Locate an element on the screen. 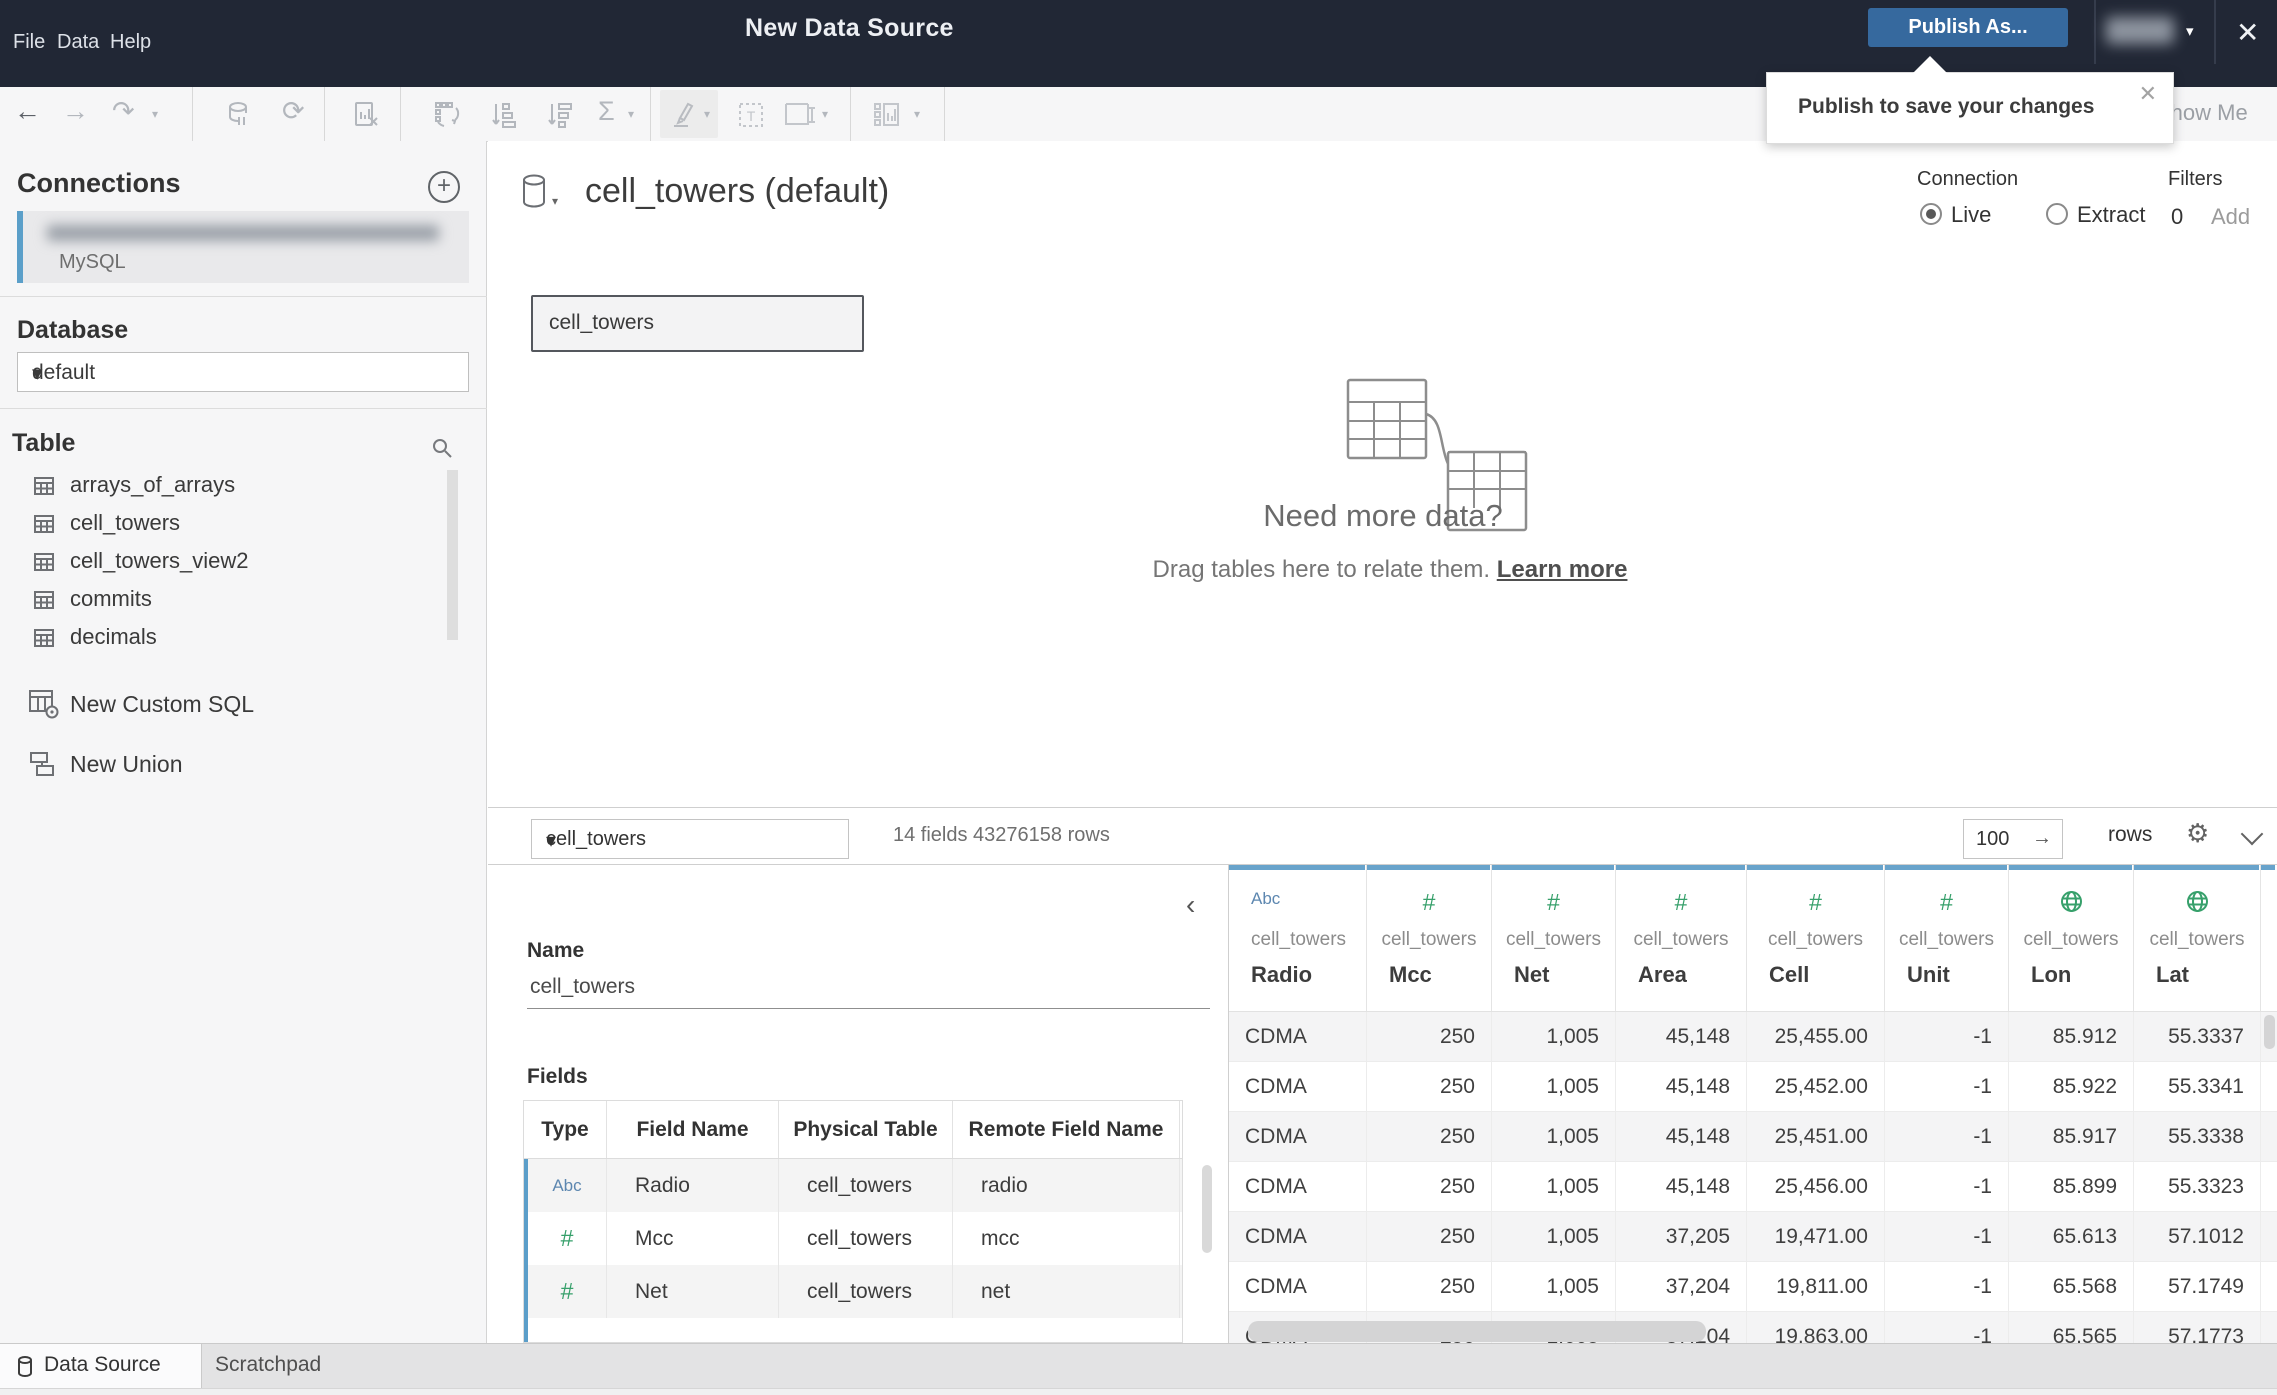 Image resolution: width=2277 pixels, height=1395 pixels. menu-data: Data is located at coordinates (78, 42).